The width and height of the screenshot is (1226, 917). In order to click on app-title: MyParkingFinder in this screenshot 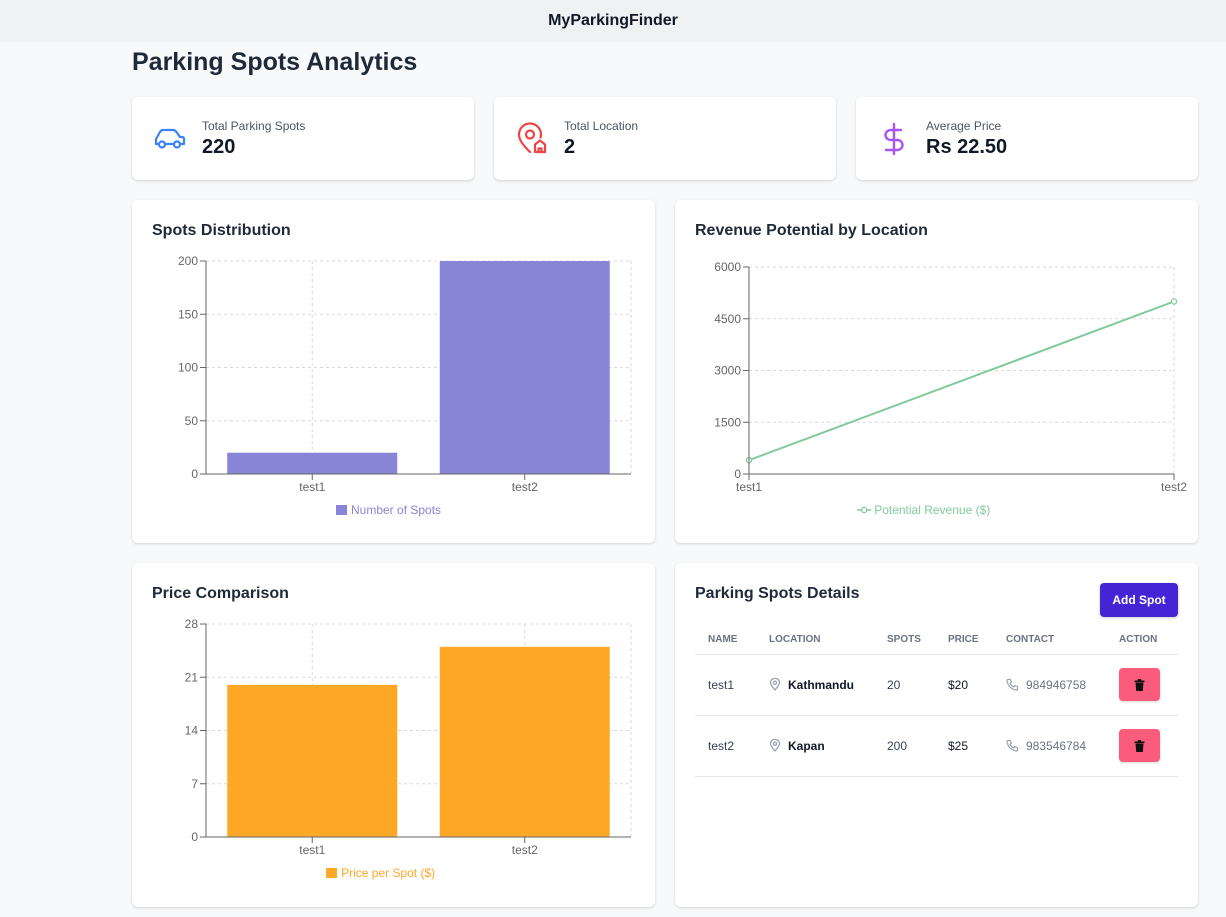, I will do `click(613, 20)`.